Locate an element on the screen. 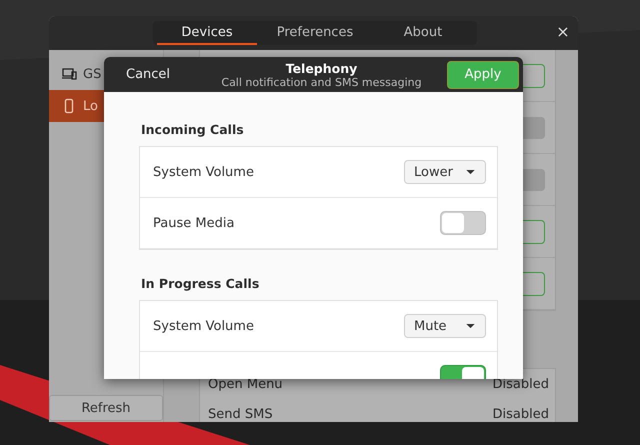  section-heading: In Progress Calls is located at coordinates (200, 283).